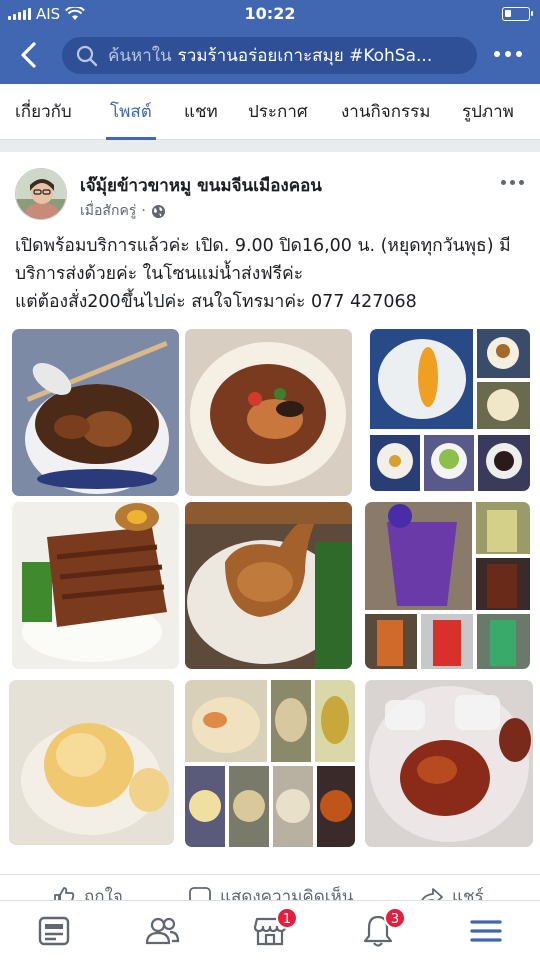  I want to click on nav-news-feed, so click(54, 931).